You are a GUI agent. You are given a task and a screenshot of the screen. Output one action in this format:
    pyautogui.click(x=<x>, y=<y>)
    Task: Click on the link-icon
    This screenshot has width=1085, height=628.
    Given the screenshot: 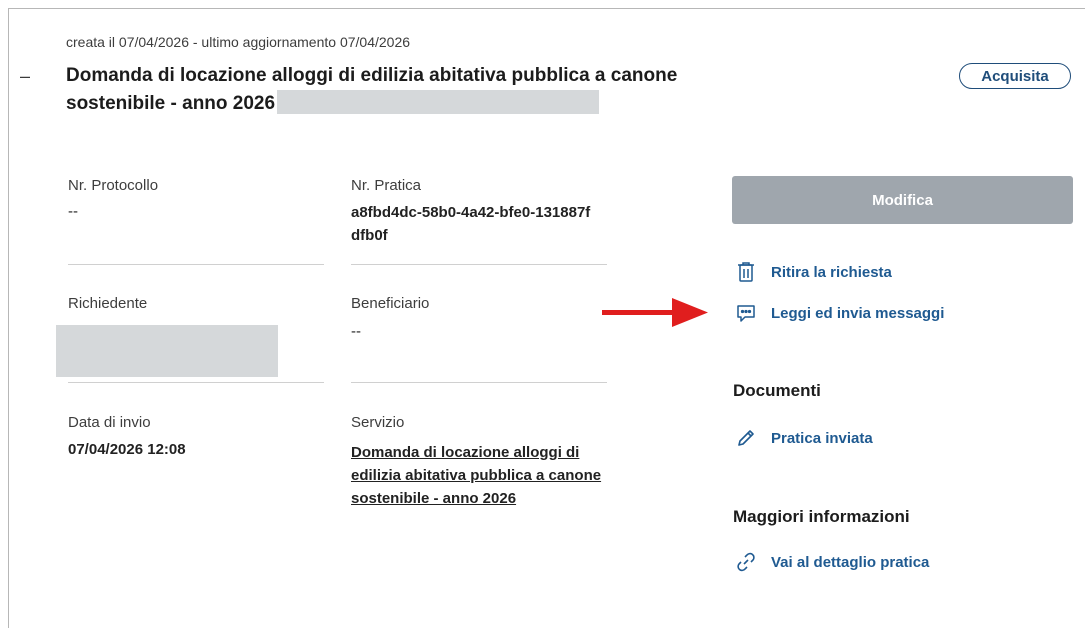 What is the action you would take?
    pyautogui.click(x=746, y=562)
    